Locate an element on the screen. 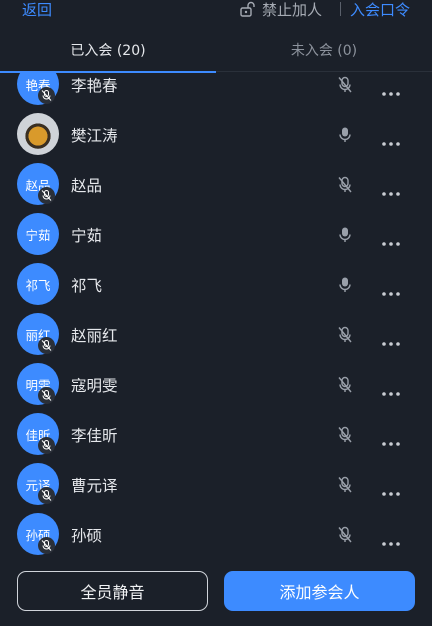 The height and width of the screenshot is (626, 432). participant-tabs: 已入会 (20) 未入会 (0) is located at coordinates (216, 51).